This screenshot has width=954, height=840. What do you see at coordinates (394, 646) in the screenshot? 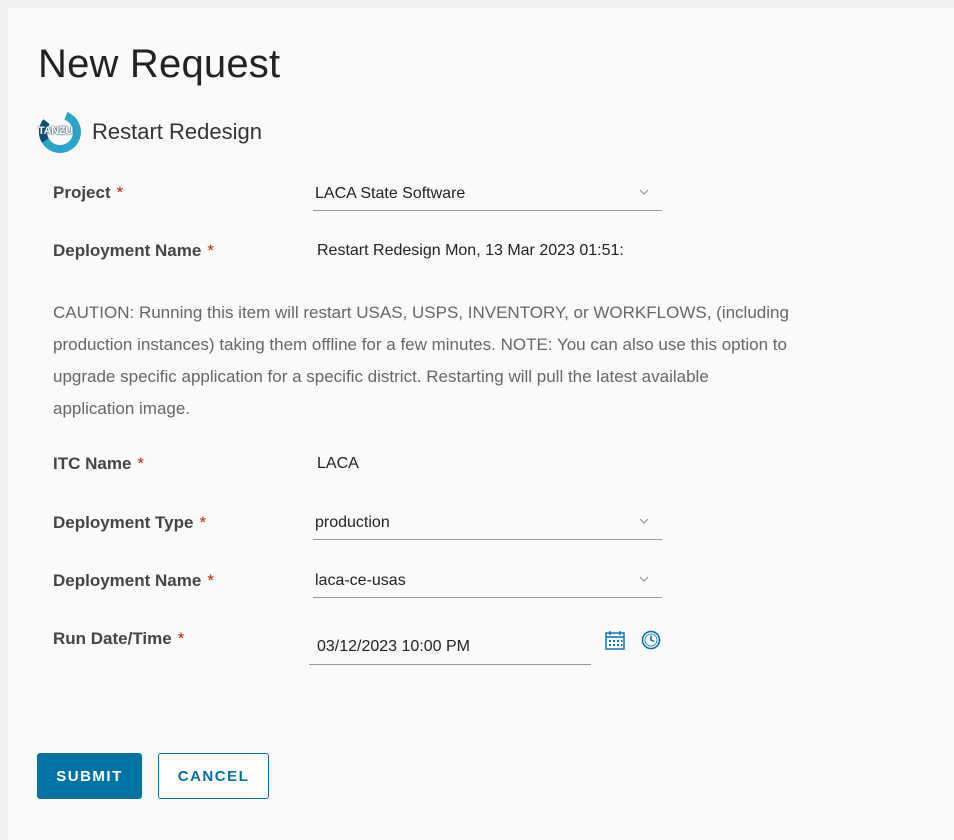
I see `run-datetime-value: 03/12/2023 10:00 PM` at bounding box center [394, 646].